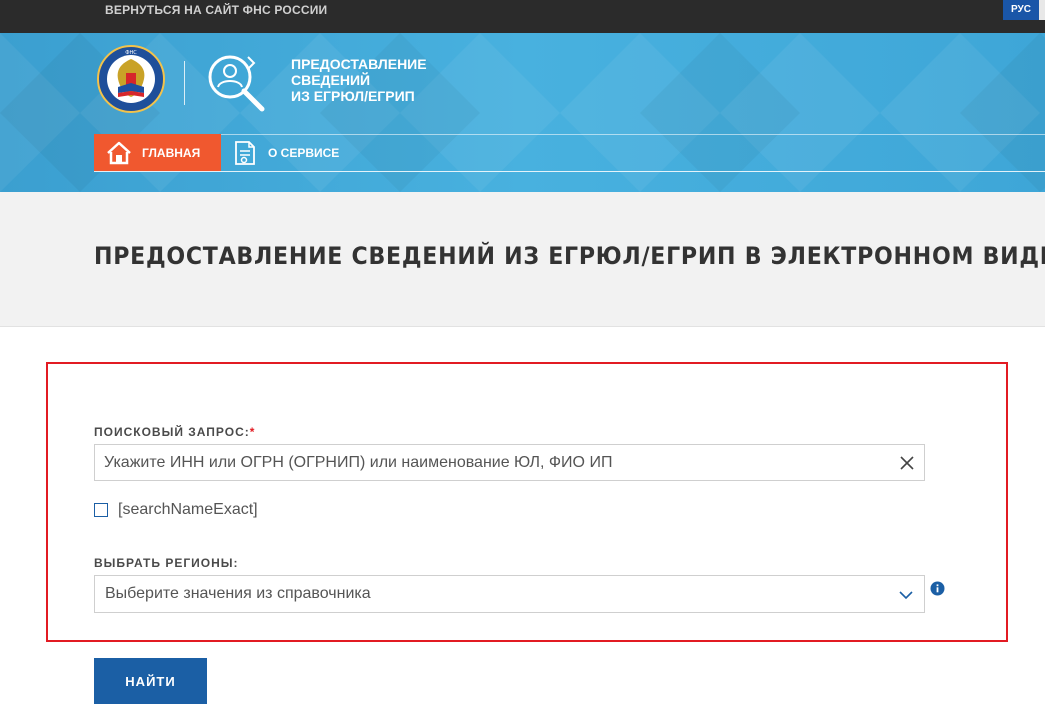 This screenshot has width=1045, height=721. Describe the element at coordinates (1021, 10) in the screenshot. I see `language-switch: РУС` at that location.